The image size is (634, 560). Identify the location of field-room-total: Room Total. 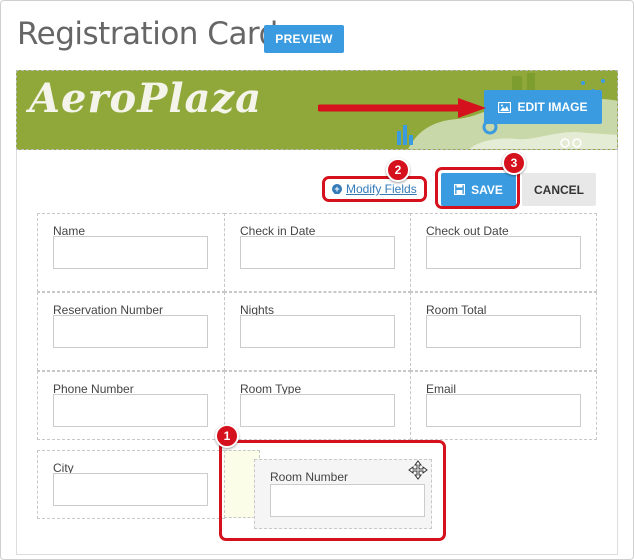
(503, 331).